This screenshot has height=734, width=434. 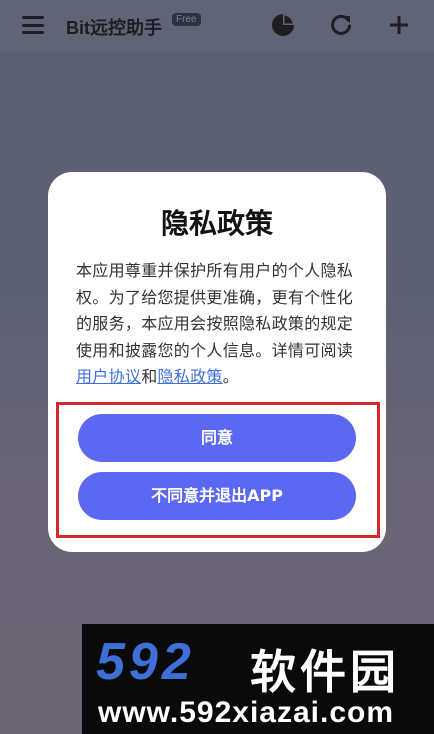 I want to click on period-text: 。, so click(x=231, y=376).